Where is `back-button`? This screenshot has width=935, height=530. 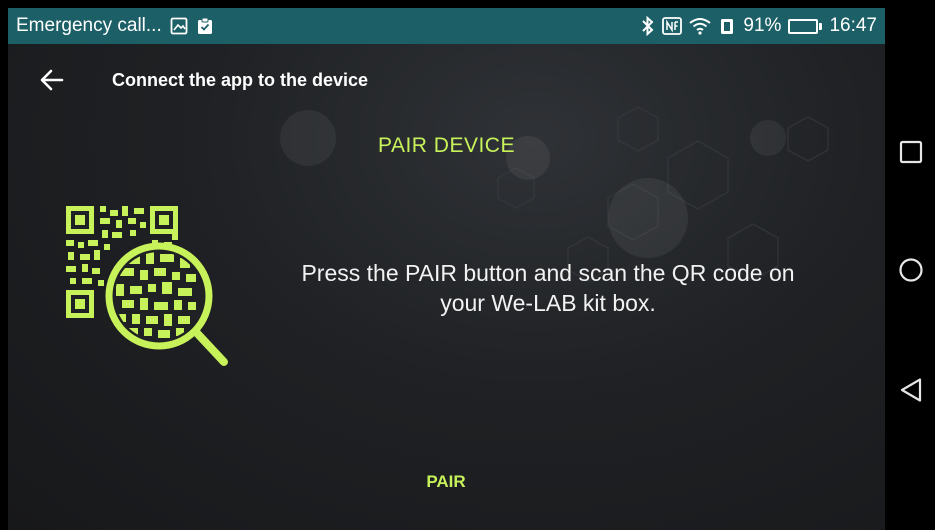 back-button is located at coordinates (52, 80).